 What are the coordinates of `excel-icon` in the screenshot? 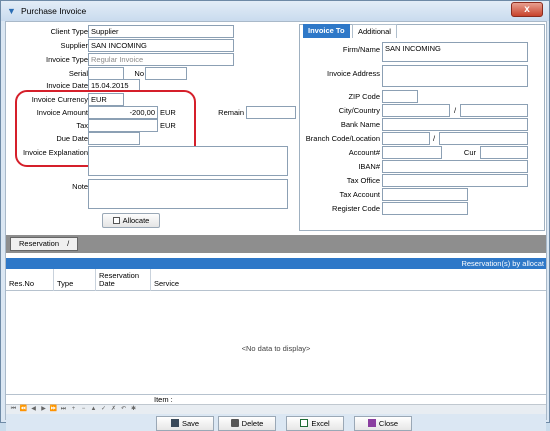 It's located at (304, 423).